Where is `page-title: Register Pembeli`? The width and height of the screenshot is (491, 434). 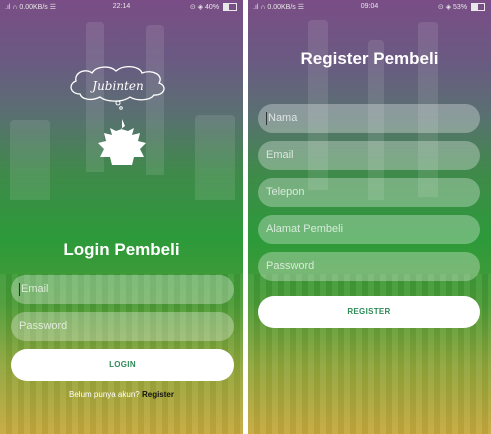
page-title: Register Pembeli is located at coordinates (369, 58).